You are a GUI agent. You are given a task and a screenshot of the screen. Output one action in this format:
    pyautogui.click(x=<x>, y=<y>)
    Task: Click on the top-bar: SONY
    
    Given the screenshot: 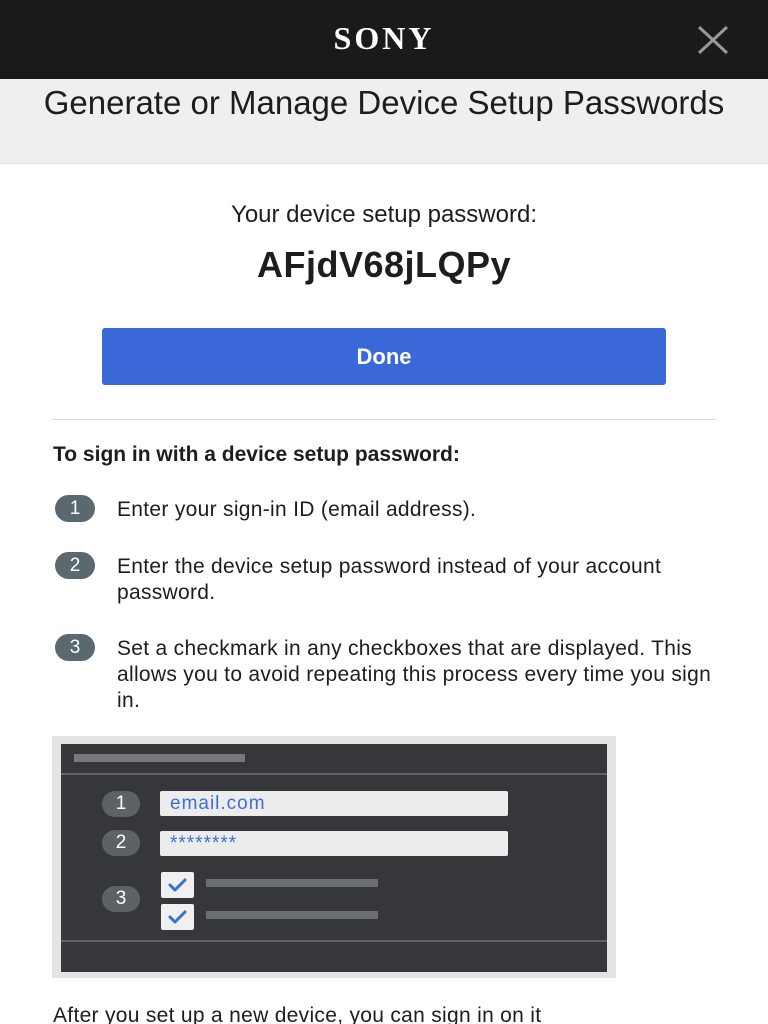 What is the action you would take?
    pyautogui.click(x=384, y=39)
    